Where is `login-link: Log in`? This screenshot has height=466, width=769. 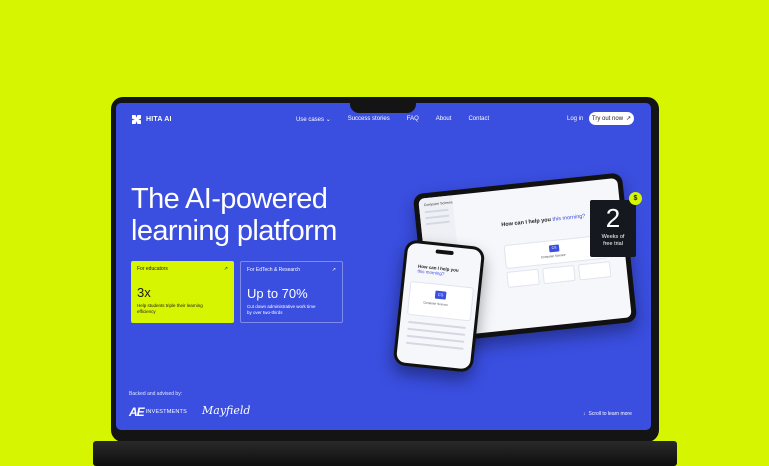
login-link: Log in is located at coordinates (575, 119).